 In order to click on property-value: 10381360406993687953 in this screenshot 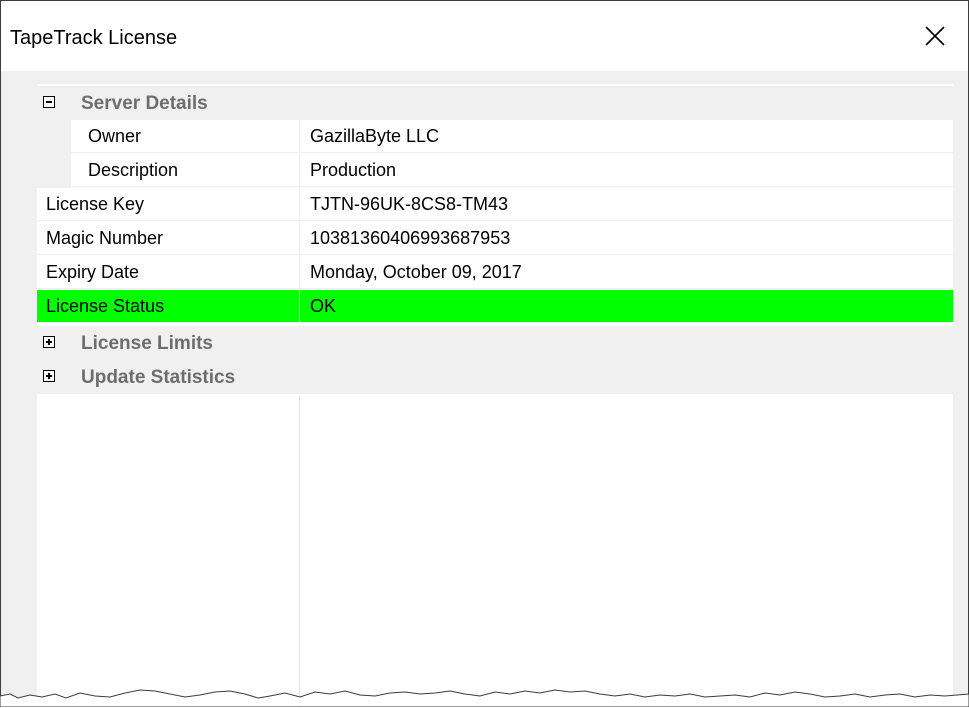, I will do `click(626, 238)`.